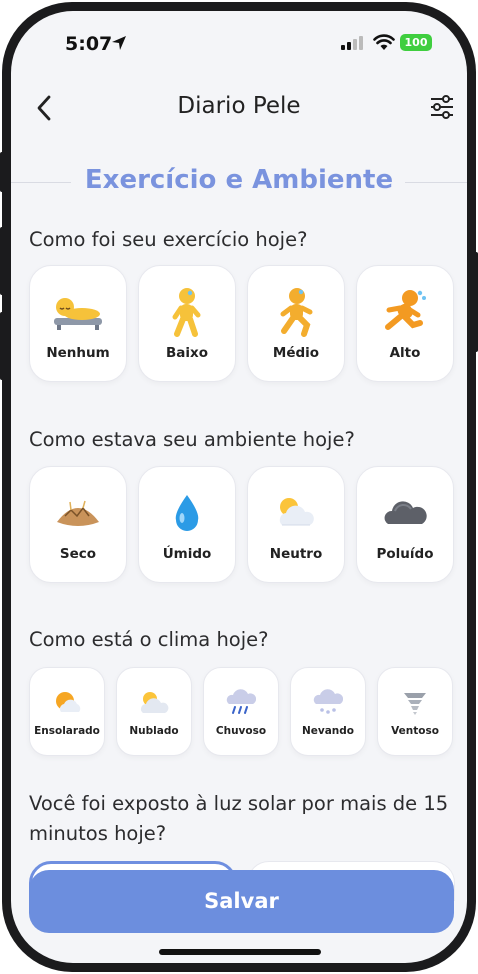  Describe the element at coordinates (78, 352) in the screenshot. I see `option-label: Nenhum` at that location.